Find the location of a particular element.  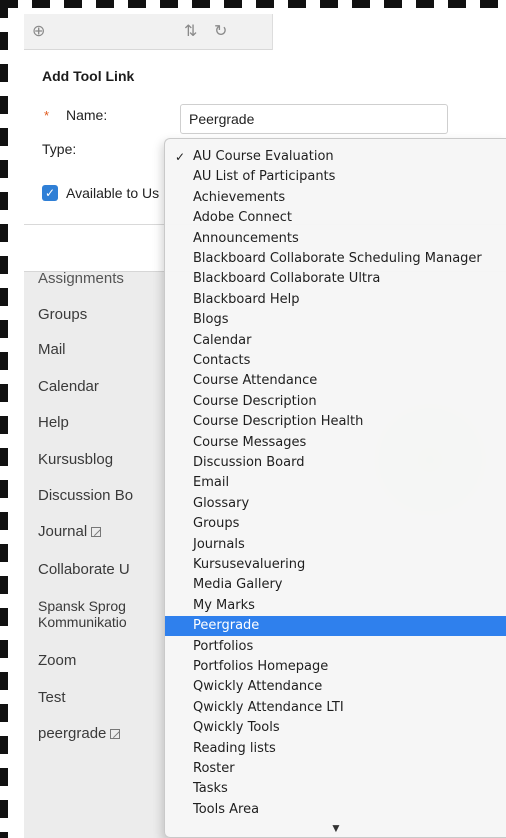

sidebar-item-test: Test is located at coordinates (52, 698).